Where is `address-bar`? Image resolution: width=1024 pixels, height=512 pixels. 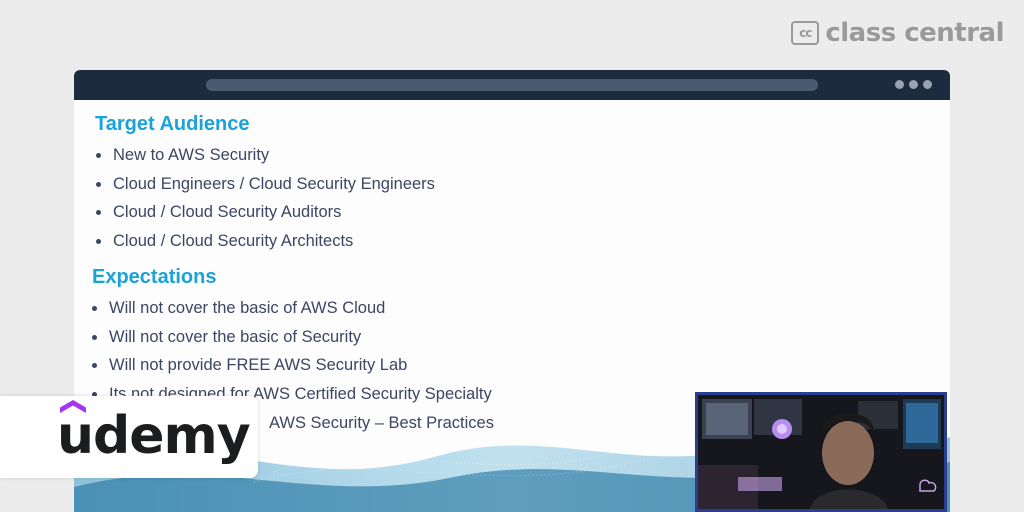
address-bar is located at coordinates (512, 85).